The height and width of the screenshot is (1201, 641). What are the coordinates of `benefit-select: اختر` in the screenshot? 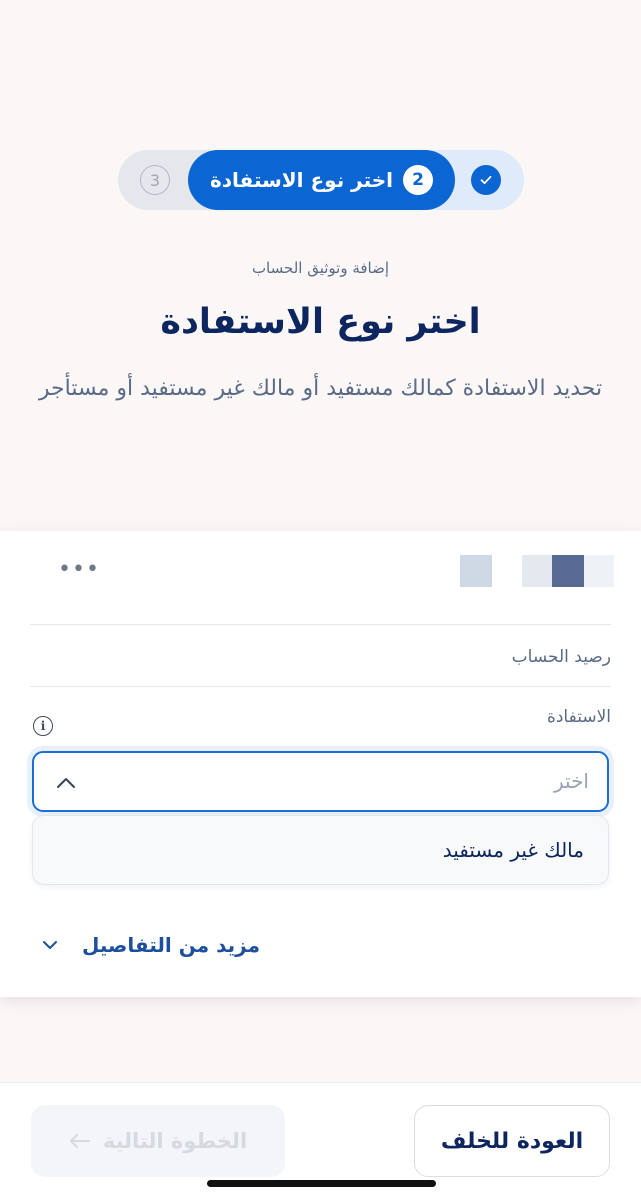 It's located at (320, 781).